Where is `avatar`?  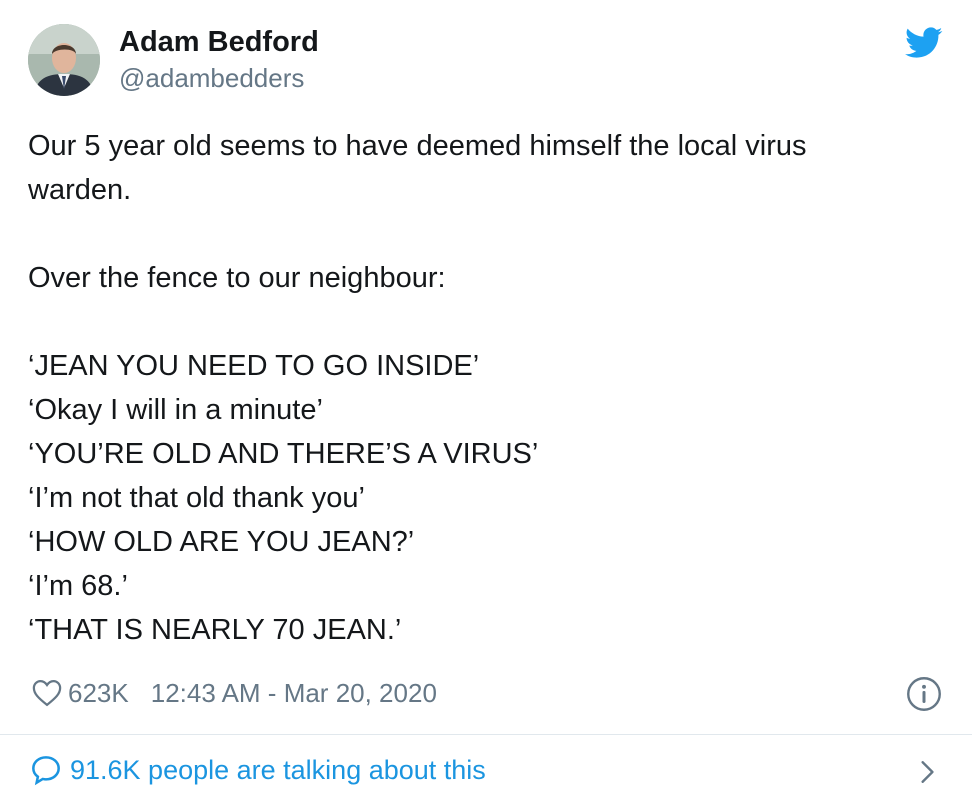
avatar is located at coordinates (64, 60).